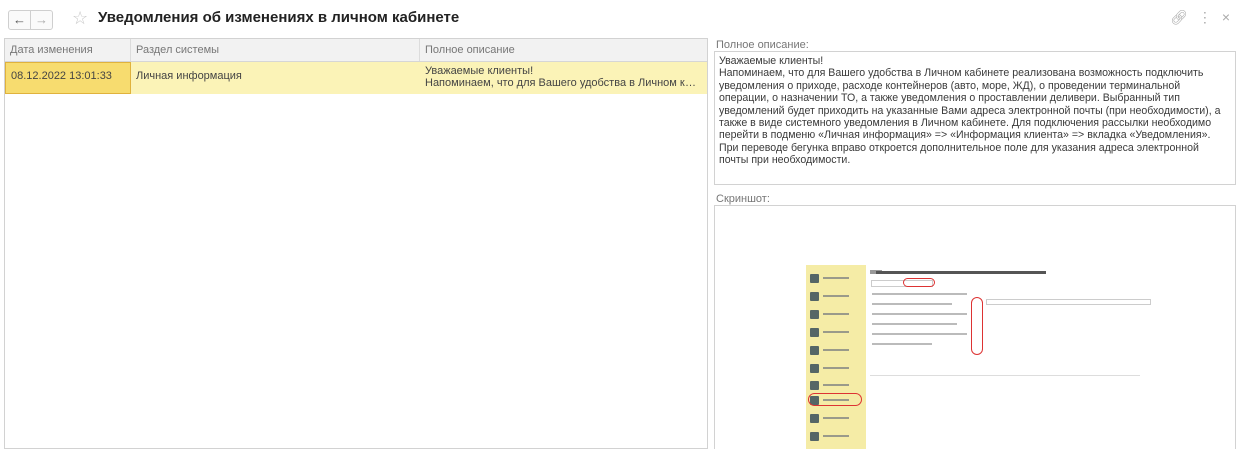 The width and height of the screenshot is (1236, 449). What do you see at coordinates (563, 50) in the screenshot?
I see `column-header-description: Полное описание` at bounding box center [563, 50].